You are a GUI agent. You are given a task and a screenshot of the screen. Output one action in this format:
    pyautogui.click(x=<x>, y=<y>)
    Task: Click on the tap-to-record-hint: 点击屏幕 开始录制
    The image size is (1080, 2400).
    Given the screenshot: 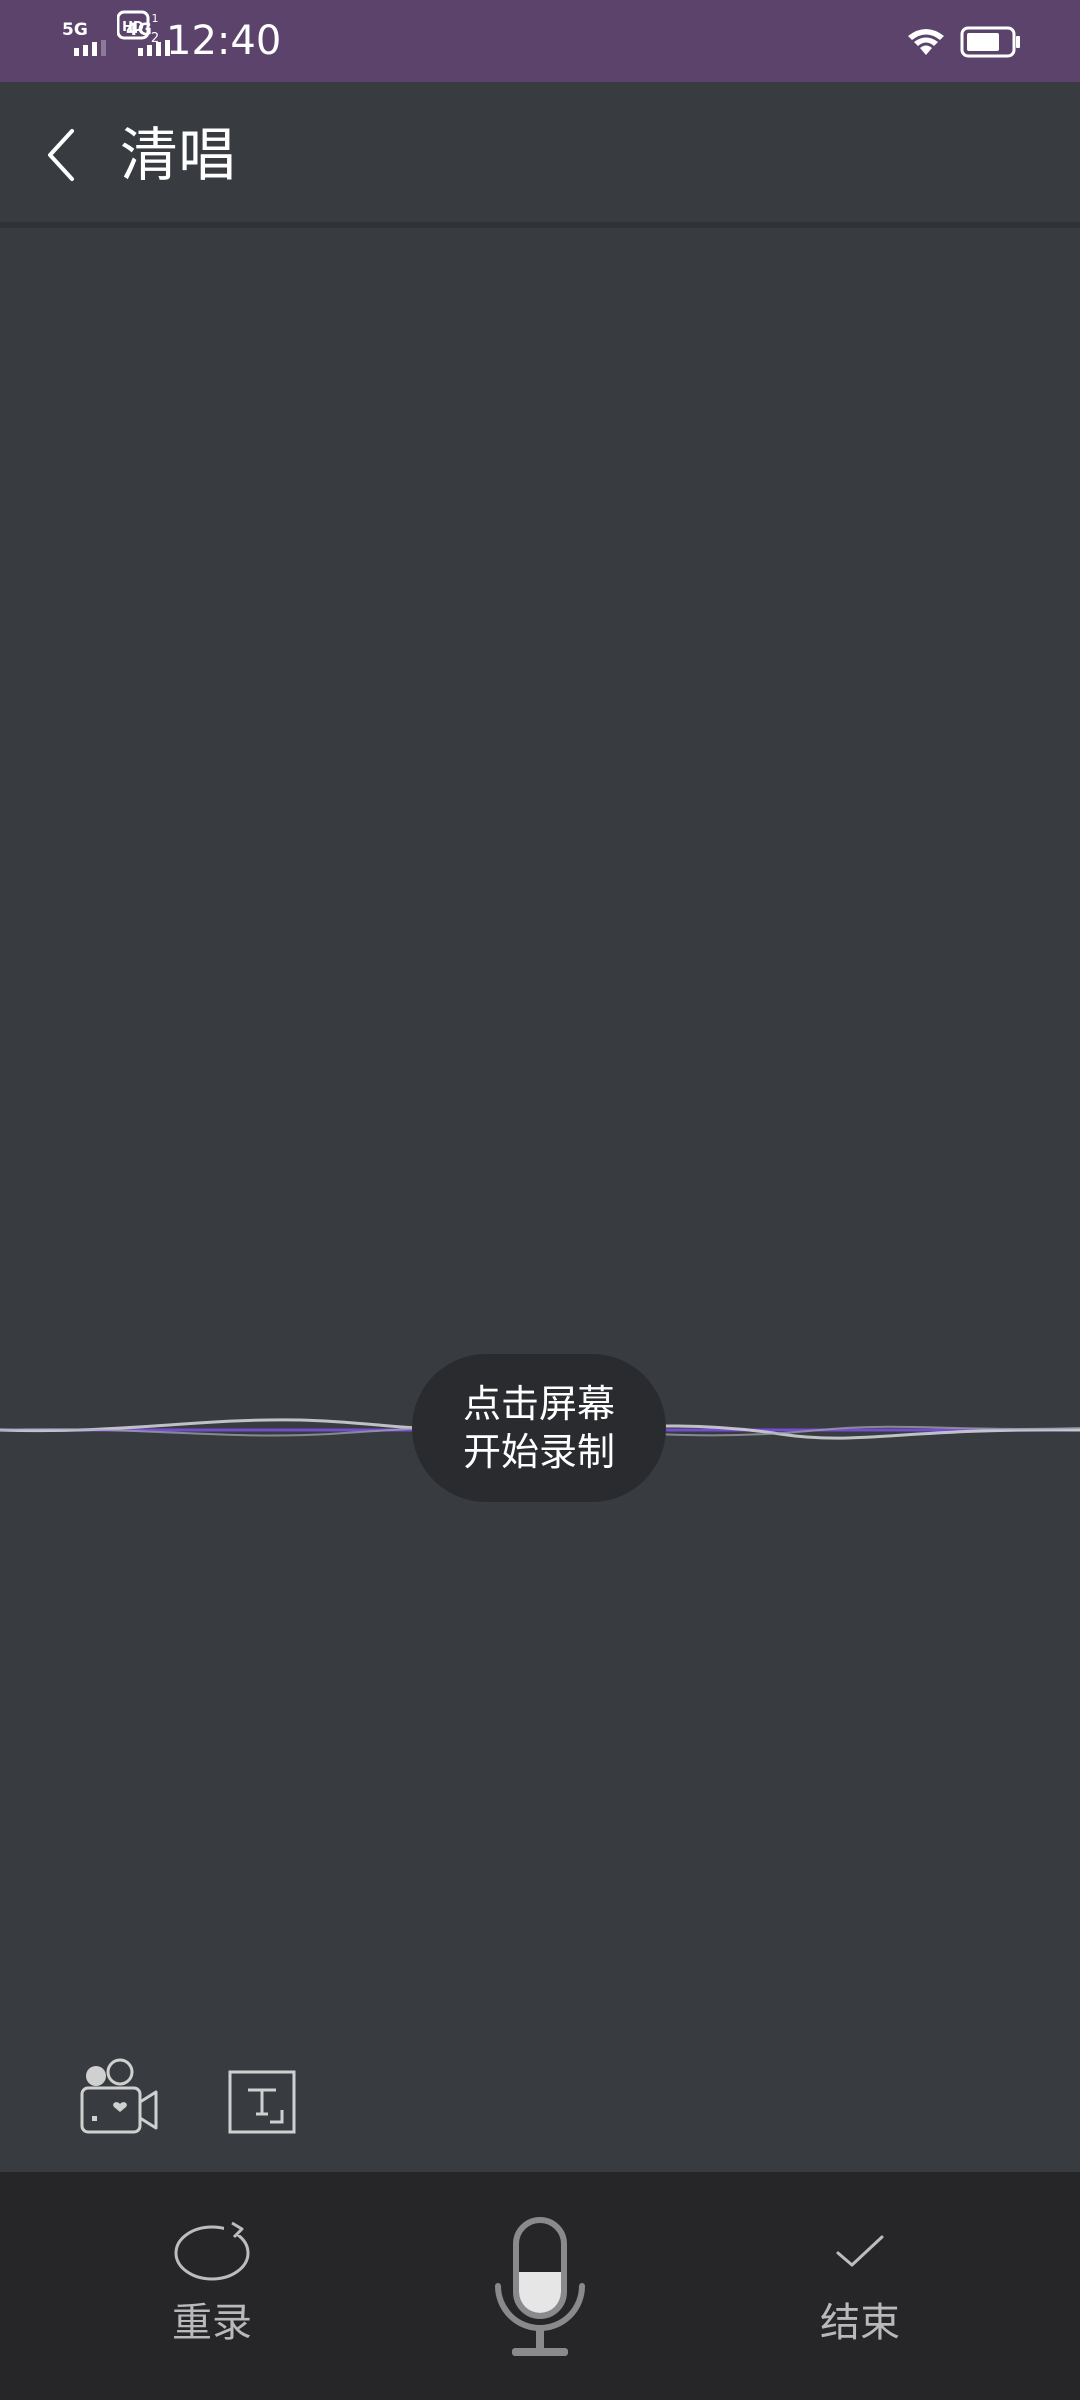 What is the action you would take?
    pyautogui.click(x=539, y=1428)
    